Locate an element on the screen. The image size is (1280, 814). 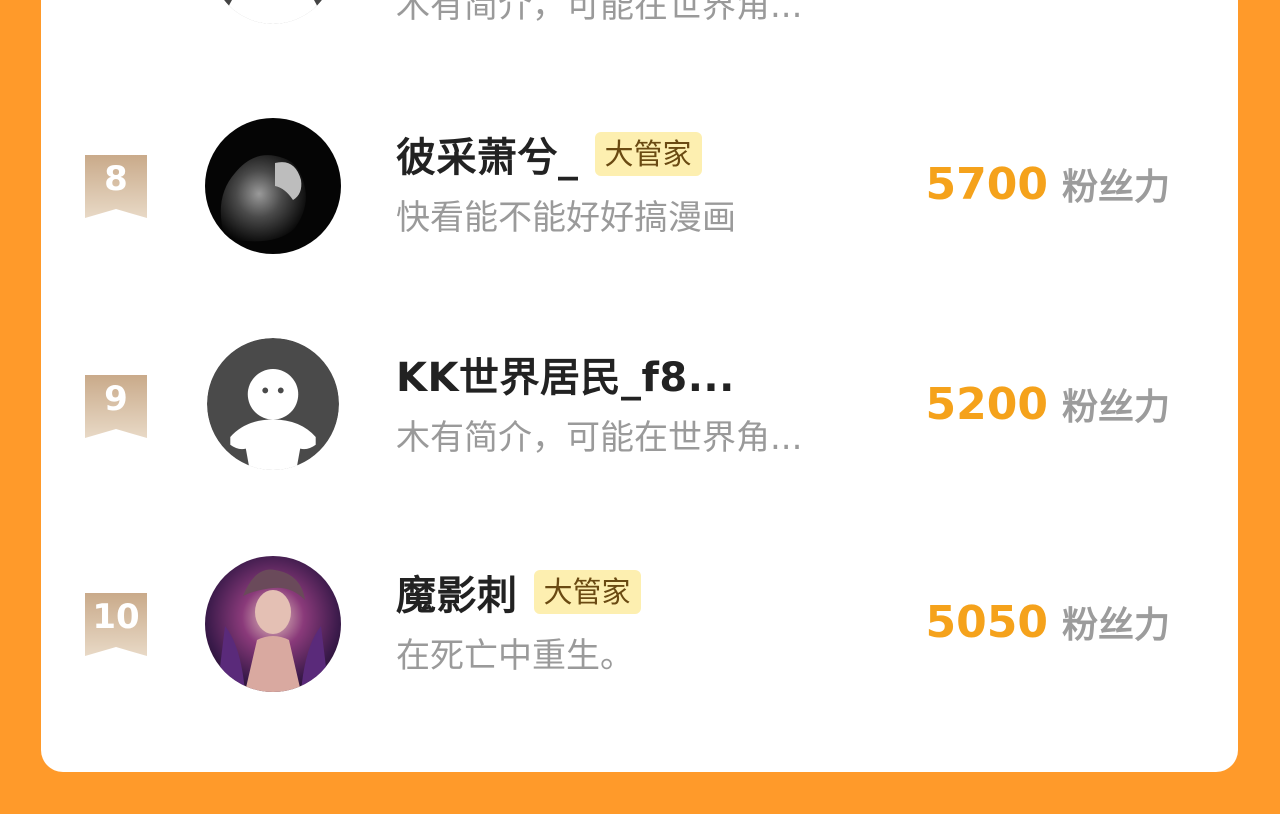
rank-badge: 9 is located at coordinates (116, 406).